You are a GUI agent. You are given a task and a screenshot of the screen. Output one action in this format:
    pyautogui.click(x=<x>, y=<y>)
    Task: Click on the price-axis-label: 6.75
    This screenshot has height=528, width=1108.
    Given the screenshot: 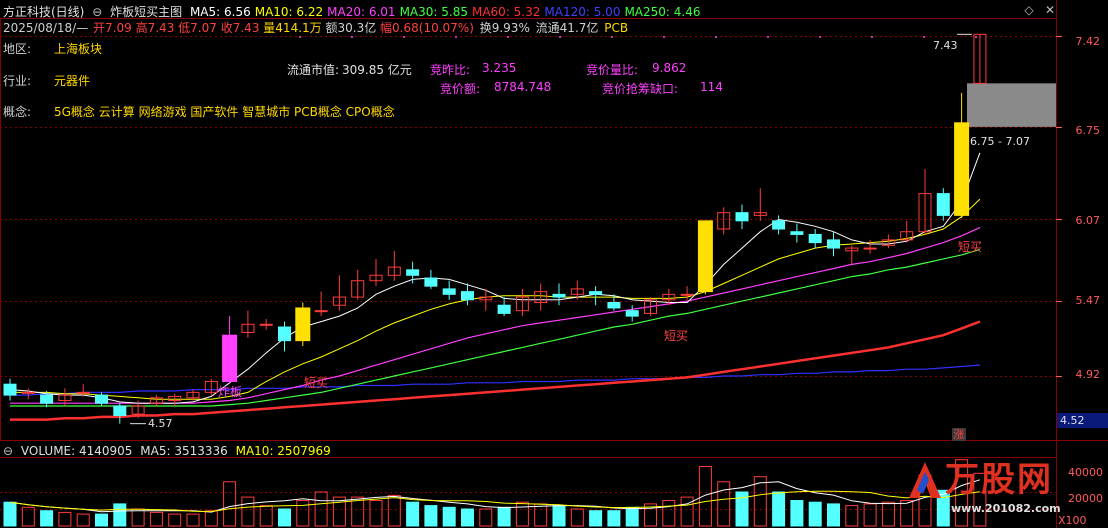 What is the action you would take?
    pyautogui.click(x=1088, y=130)
    